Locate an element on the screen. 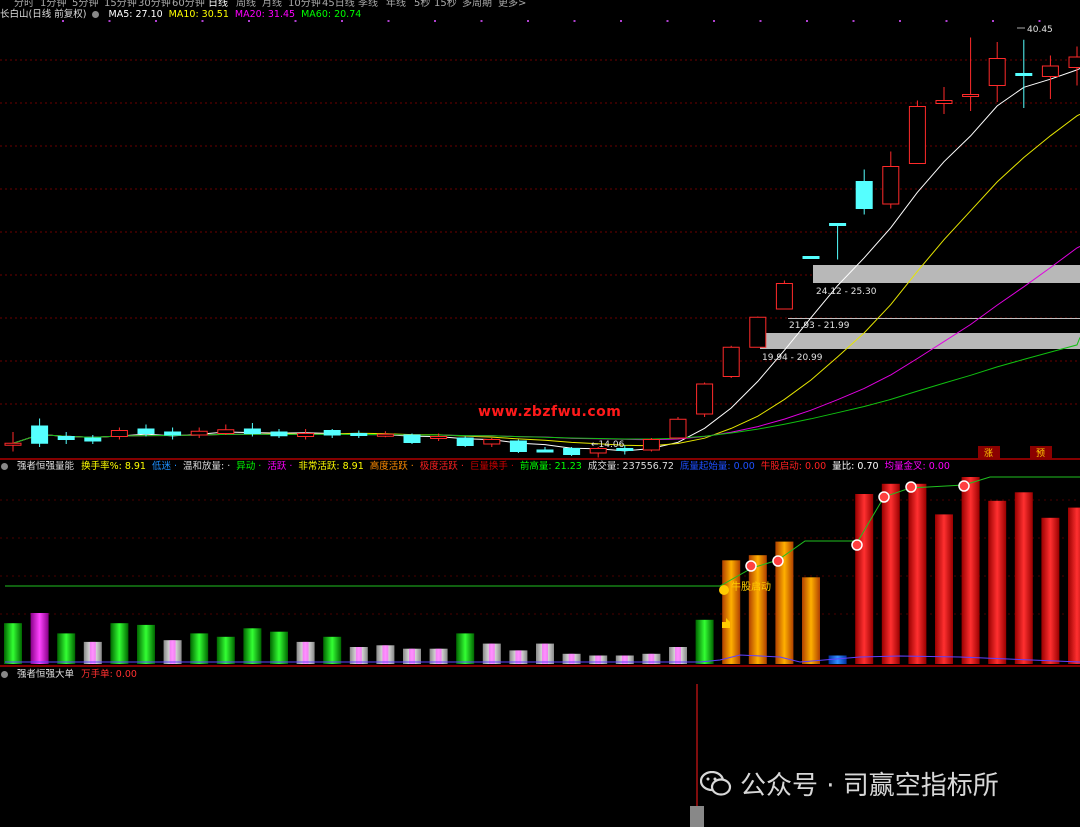  watermark-text: 公众号 · 司赢空指标所 is located at coordinates (869, 786).